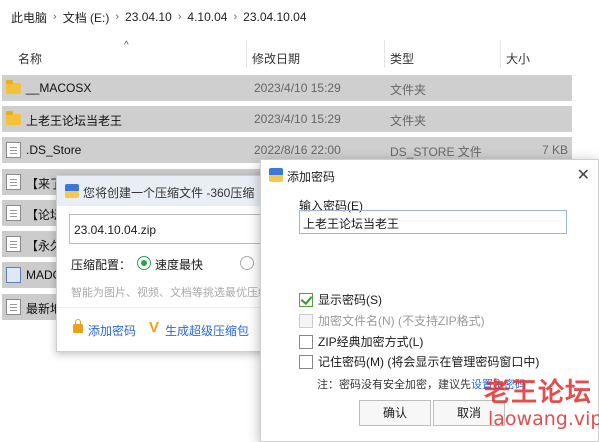 The height and width of the screenshot is (442, 599). I want to click on dialog-footer: 添加密码 V 生成超级压缩包, so click(166, 329).